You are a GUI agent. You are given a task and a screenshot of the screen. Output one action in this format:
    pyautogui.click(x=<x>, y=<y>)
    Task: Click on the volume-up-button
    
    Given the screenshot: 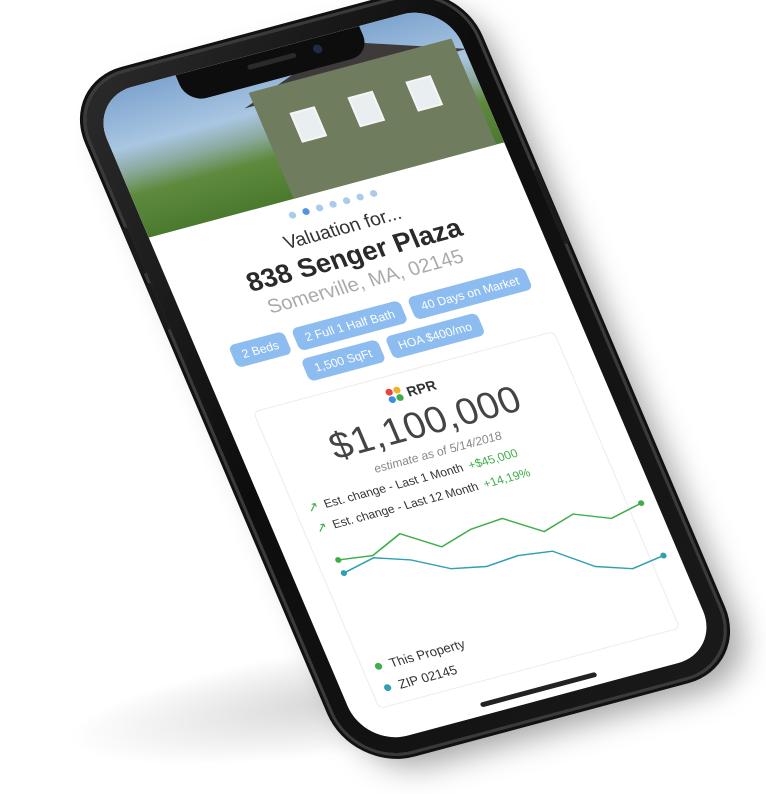 What is the action you would take?
    pyautogui.click(x=134, y=250)
    